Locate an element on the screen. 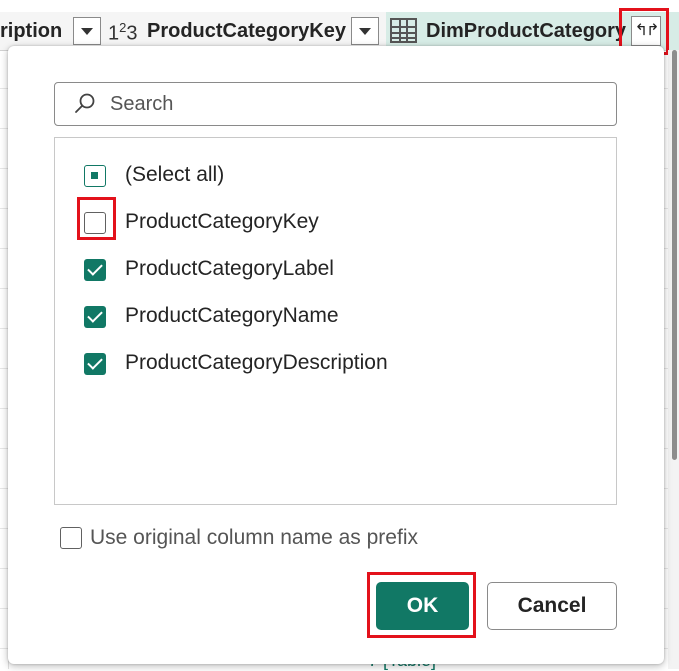  item-label: ProductCategoryName is located at coordinates (232, 315).